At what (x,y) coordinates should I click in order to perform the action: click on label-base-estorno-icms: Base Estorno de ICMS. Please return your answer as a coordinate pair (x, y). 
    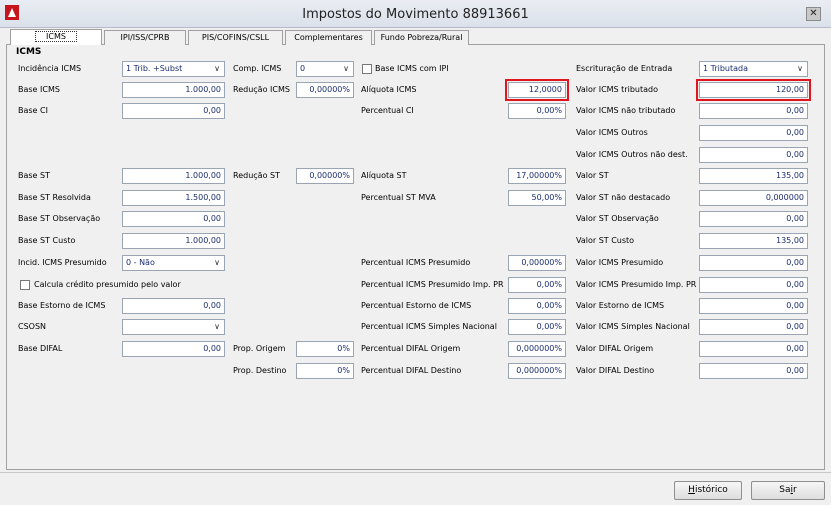
    Looking at the image, I should click on (62, 305).